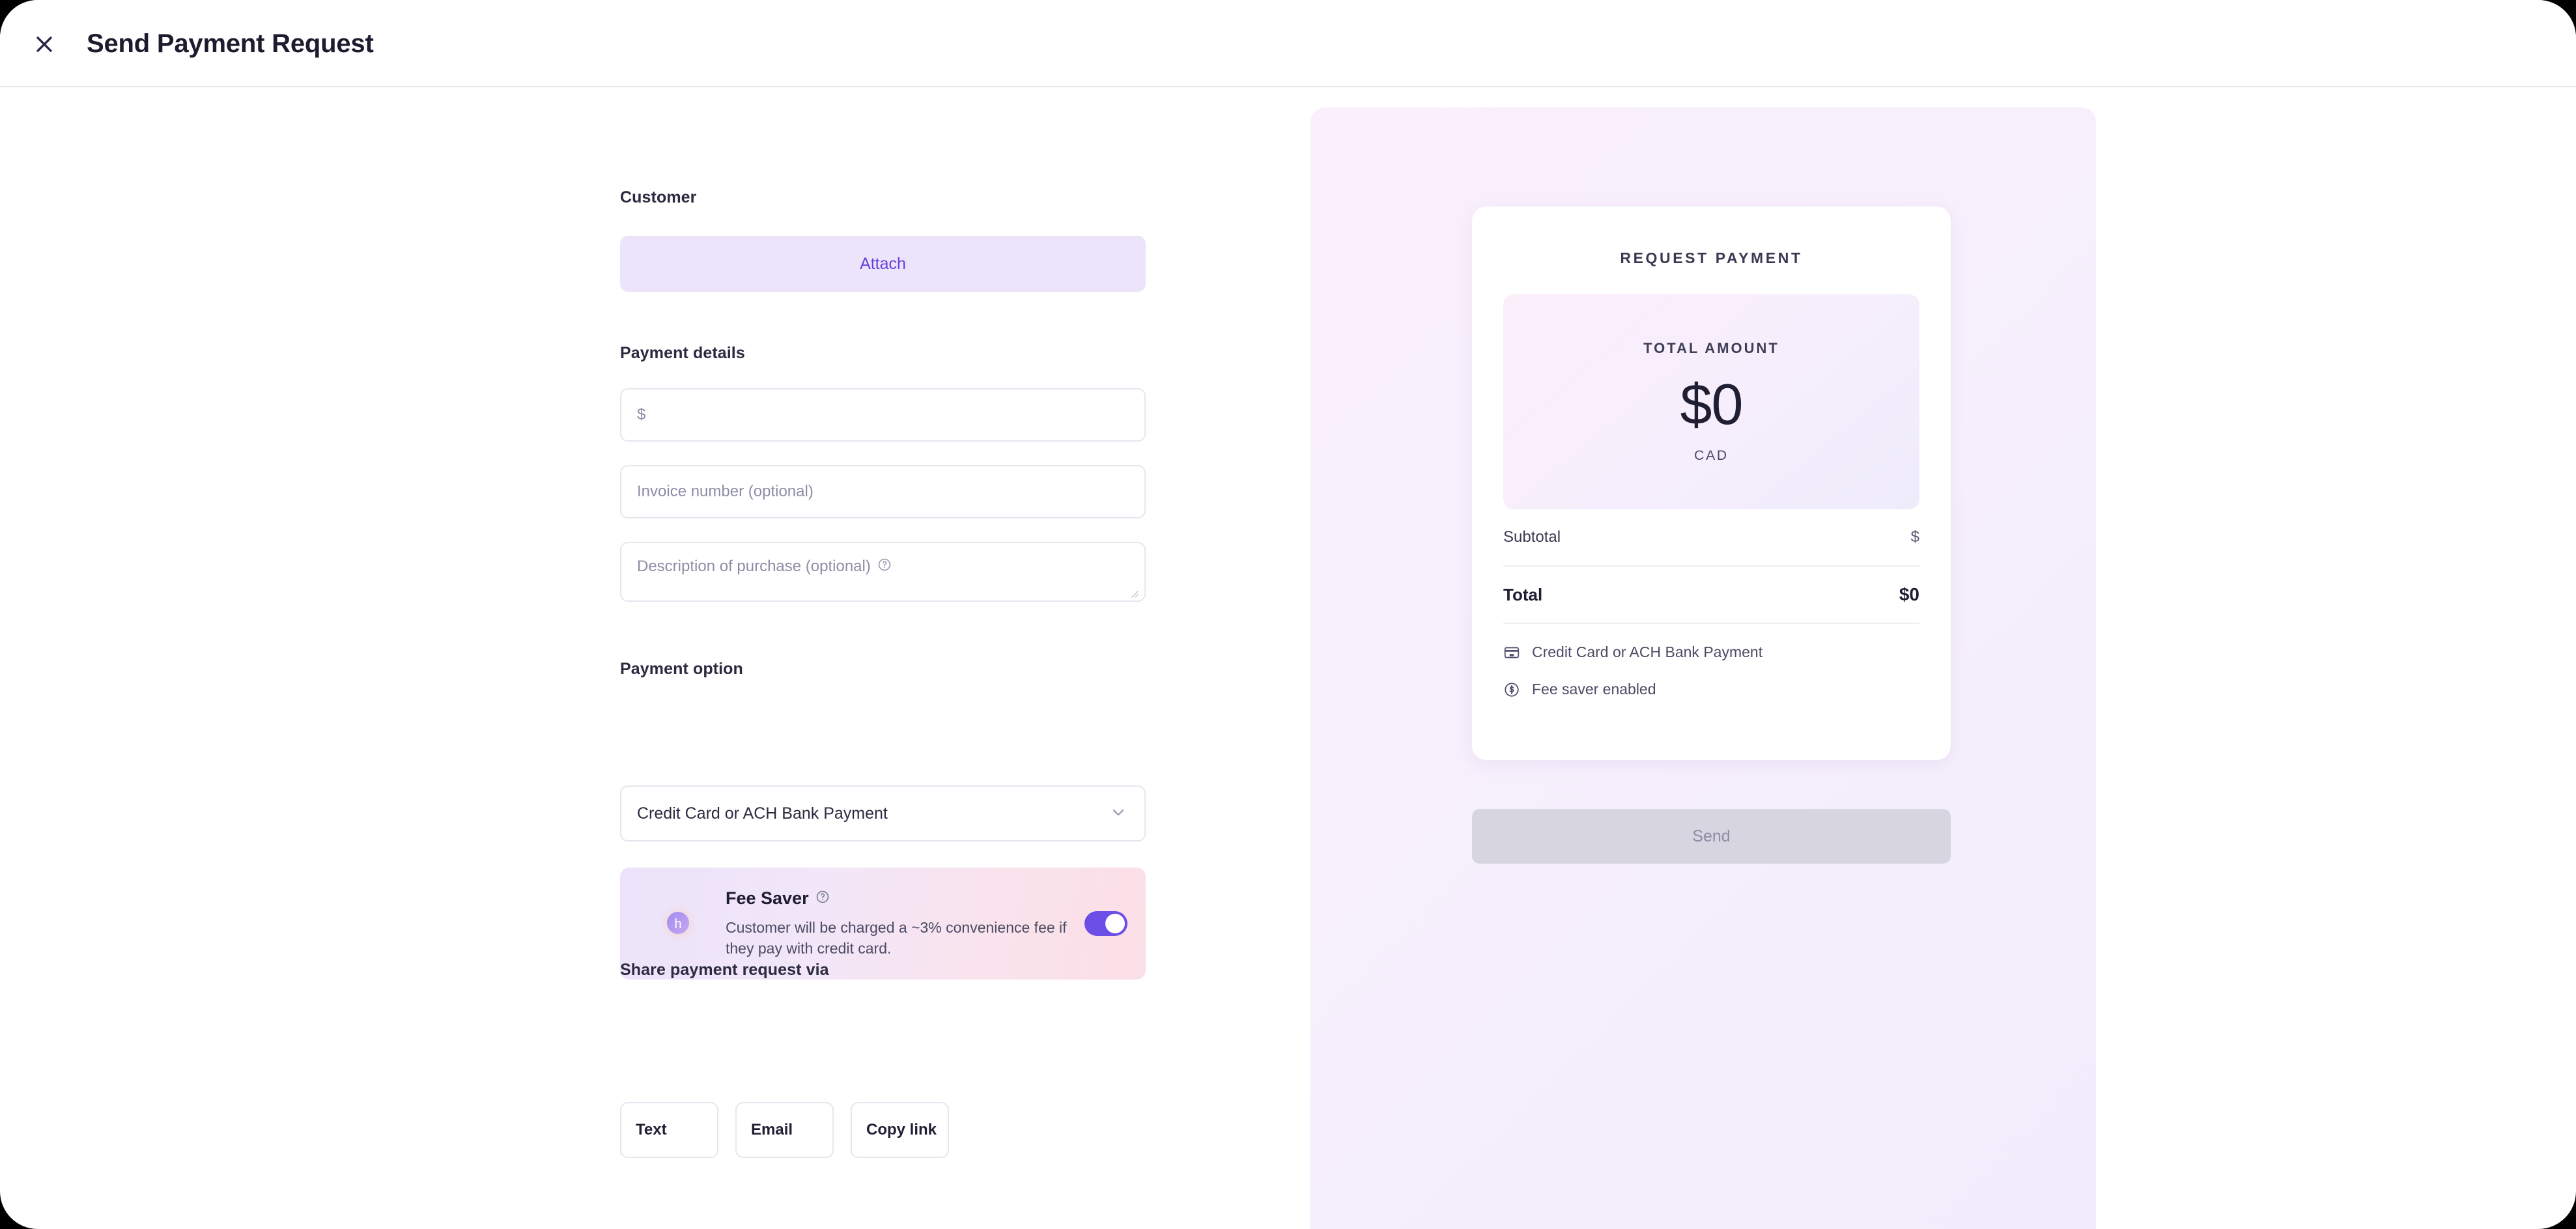  What do you see at coordinates (1532, 537) in the screenshot?
I see `subtotal-label: Subtotal` at bounding box center [1532, 537].